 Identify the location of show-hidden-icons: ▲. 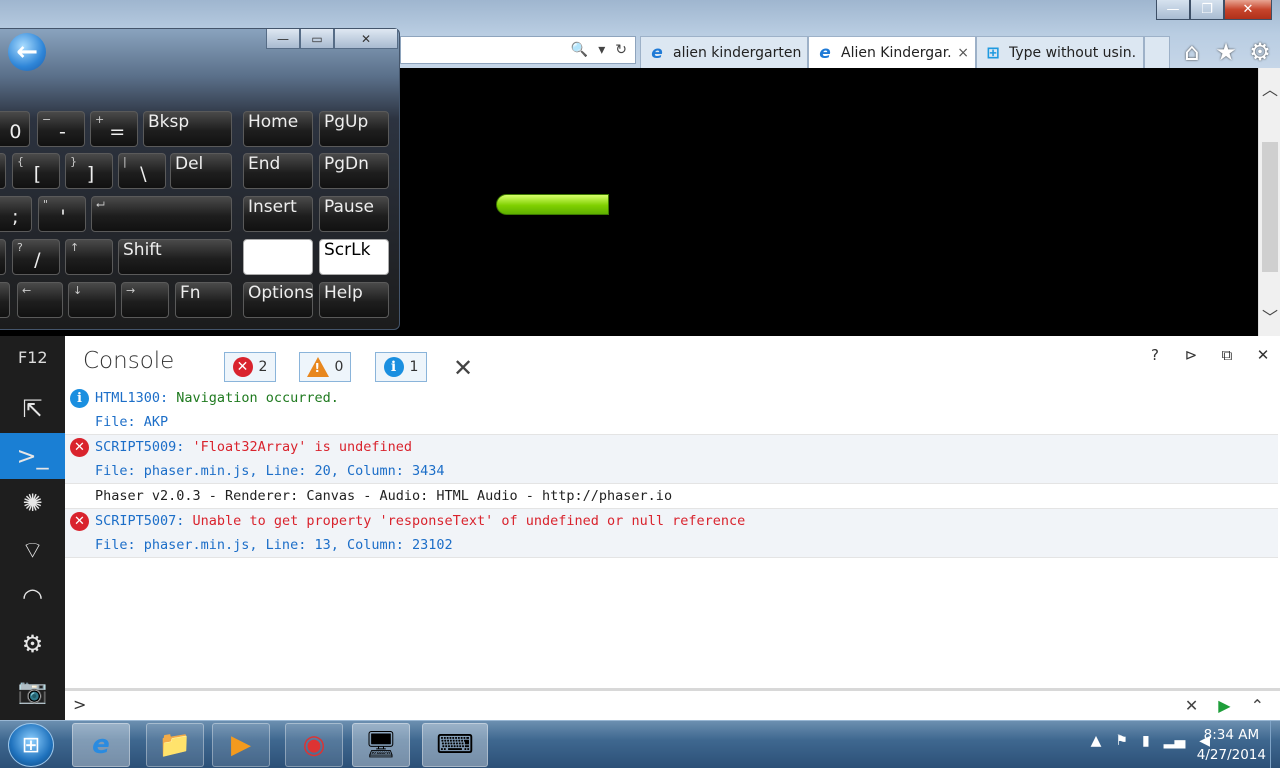
(1096, 741).